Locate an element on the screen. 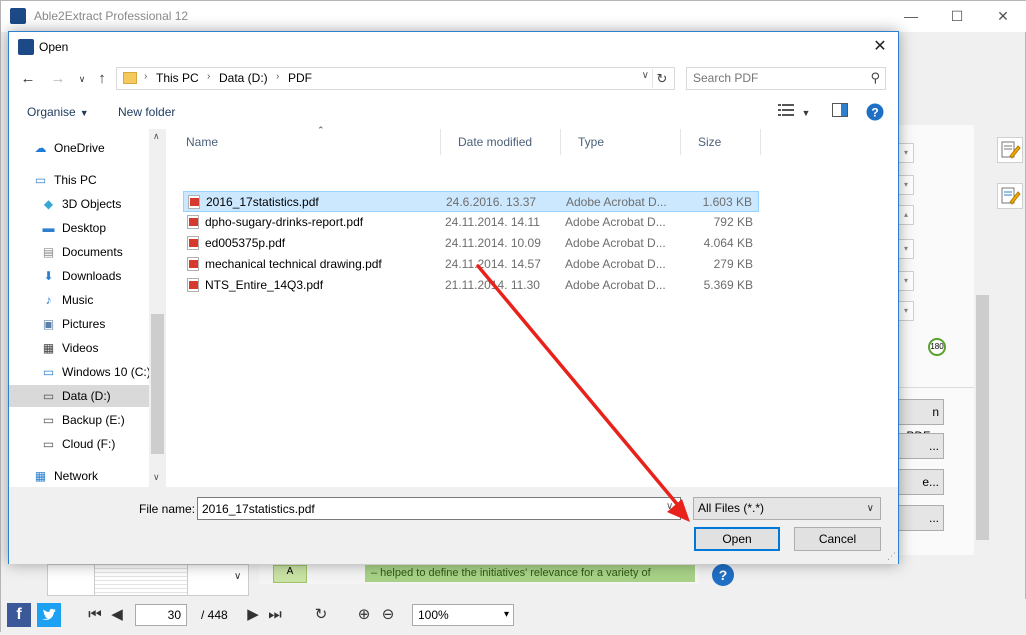 This screenshot has height=635, width=1026. page-thumbnails: ∨ is located at coordinates (148, 580).